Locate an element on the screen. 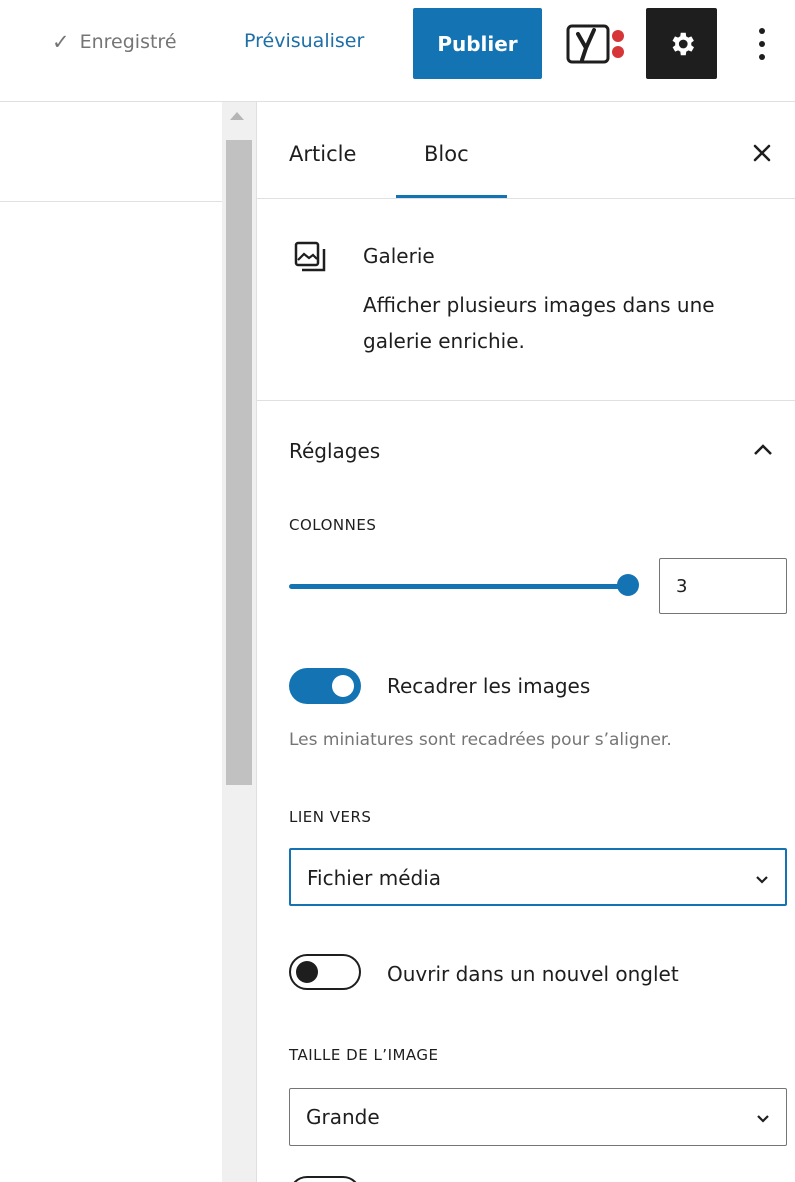 This screenshot has width=795, height=1182. editor-header: ✓ Enregistré Prévisualiser Publier is located at coordinates (397, 43).